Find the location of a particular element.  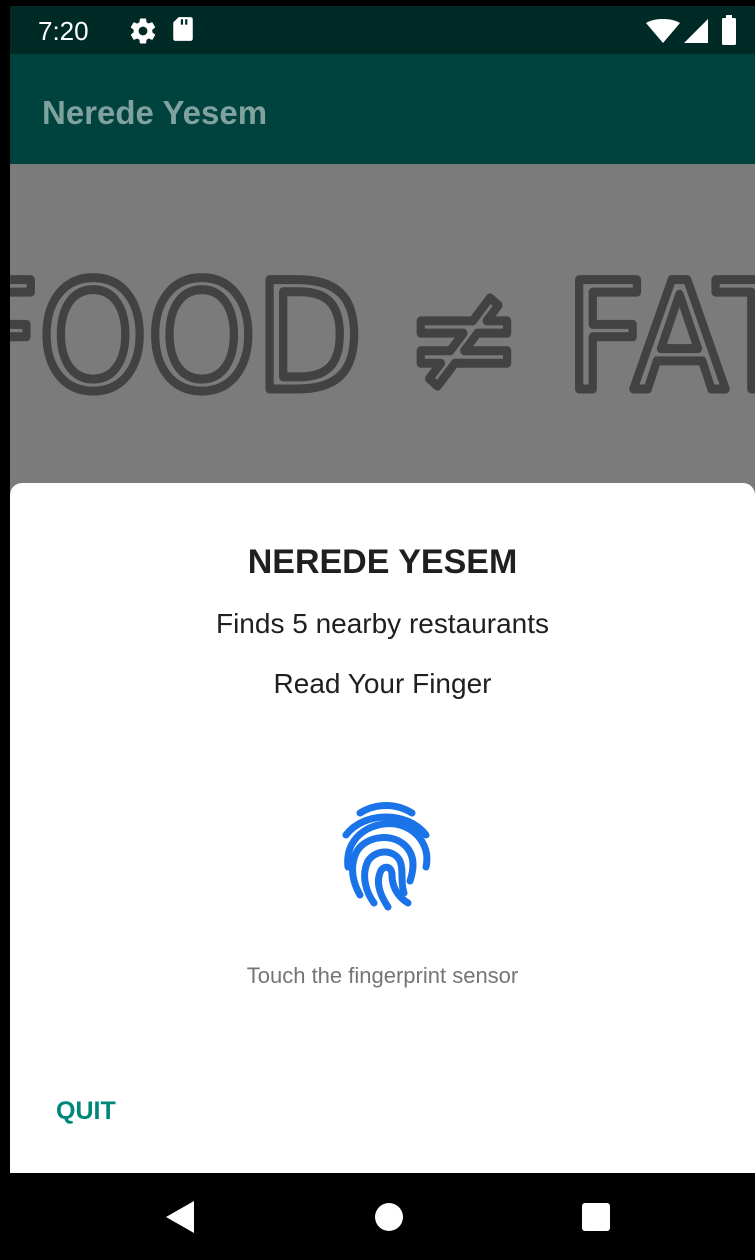

recents-icon is located at coordinates (596, 1217).